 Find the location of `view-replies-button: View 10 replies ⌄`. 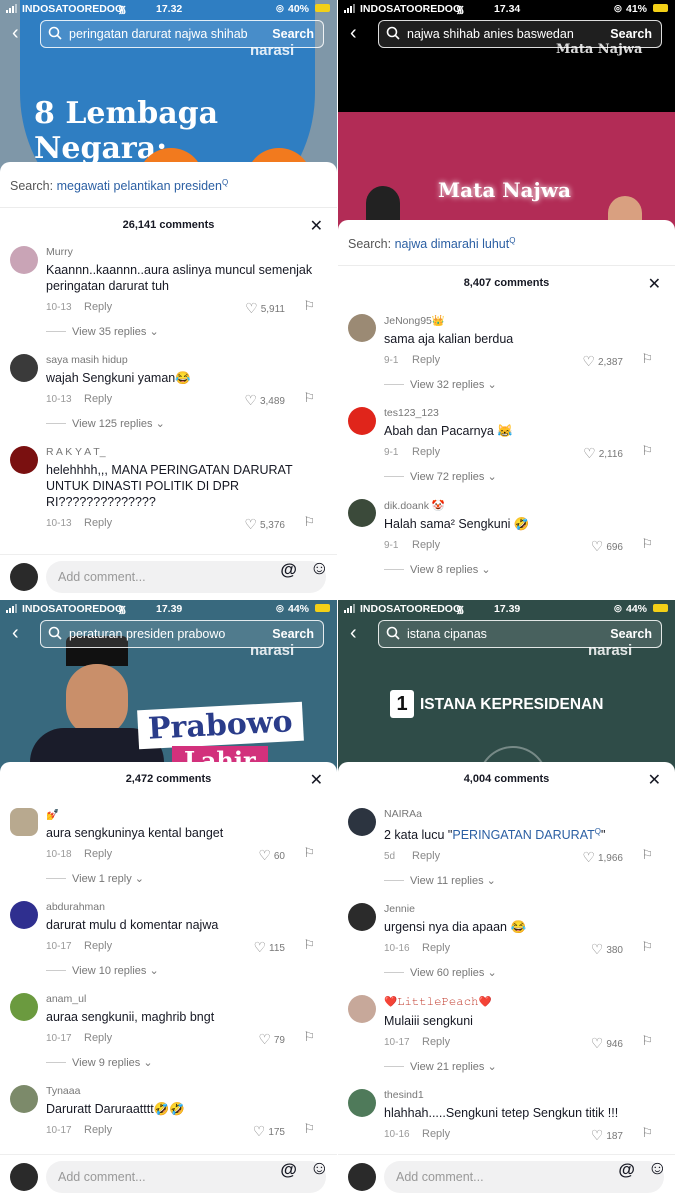

view-replies-button: View 10 replies ⌄ is located at coordinates (185, 971).